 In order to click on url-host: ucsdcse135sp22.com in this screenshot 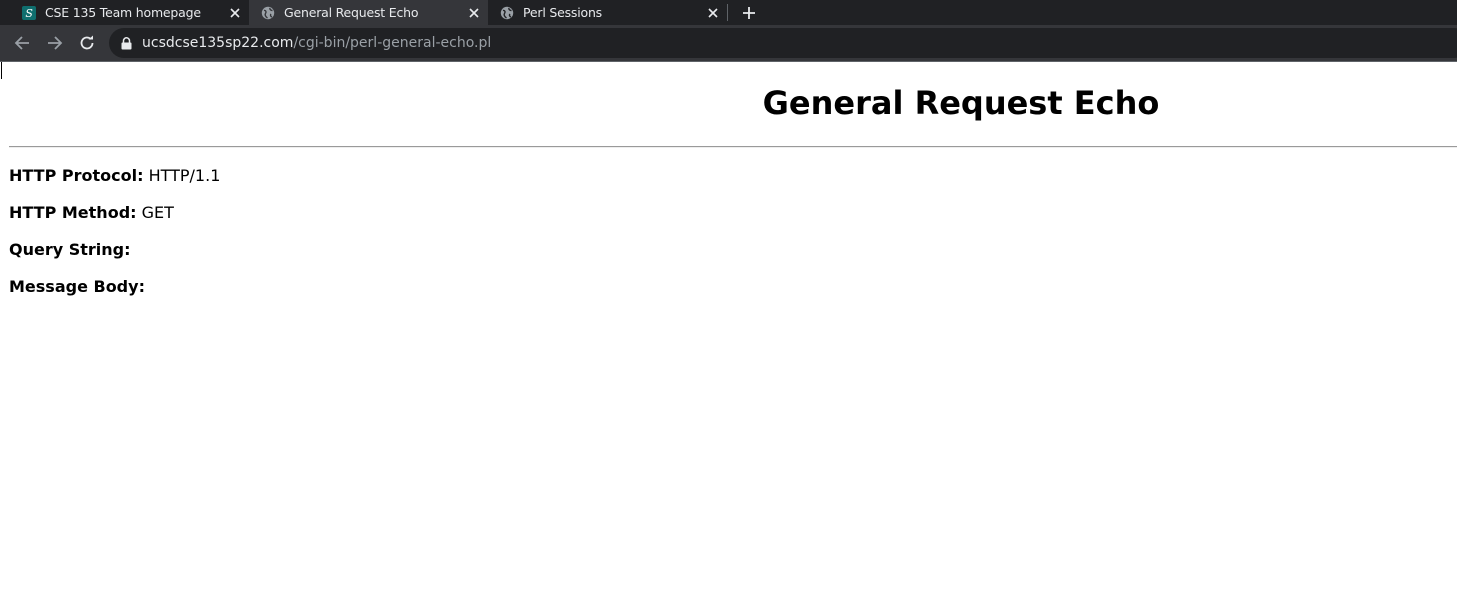, I will do `click(218, 43)`.